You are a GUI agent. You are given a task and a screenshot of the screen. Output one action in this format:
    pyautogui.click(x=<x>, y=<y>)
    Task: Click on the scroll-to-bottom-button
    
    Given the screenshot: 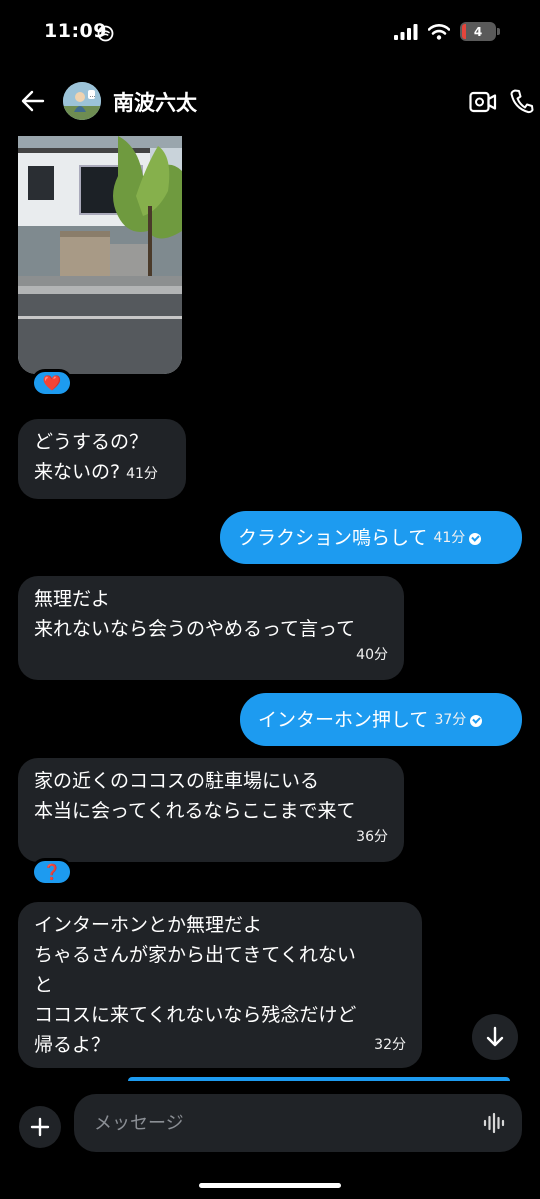 What is the action you would take?
    pyautogui.click(x=495, y=1037)
    